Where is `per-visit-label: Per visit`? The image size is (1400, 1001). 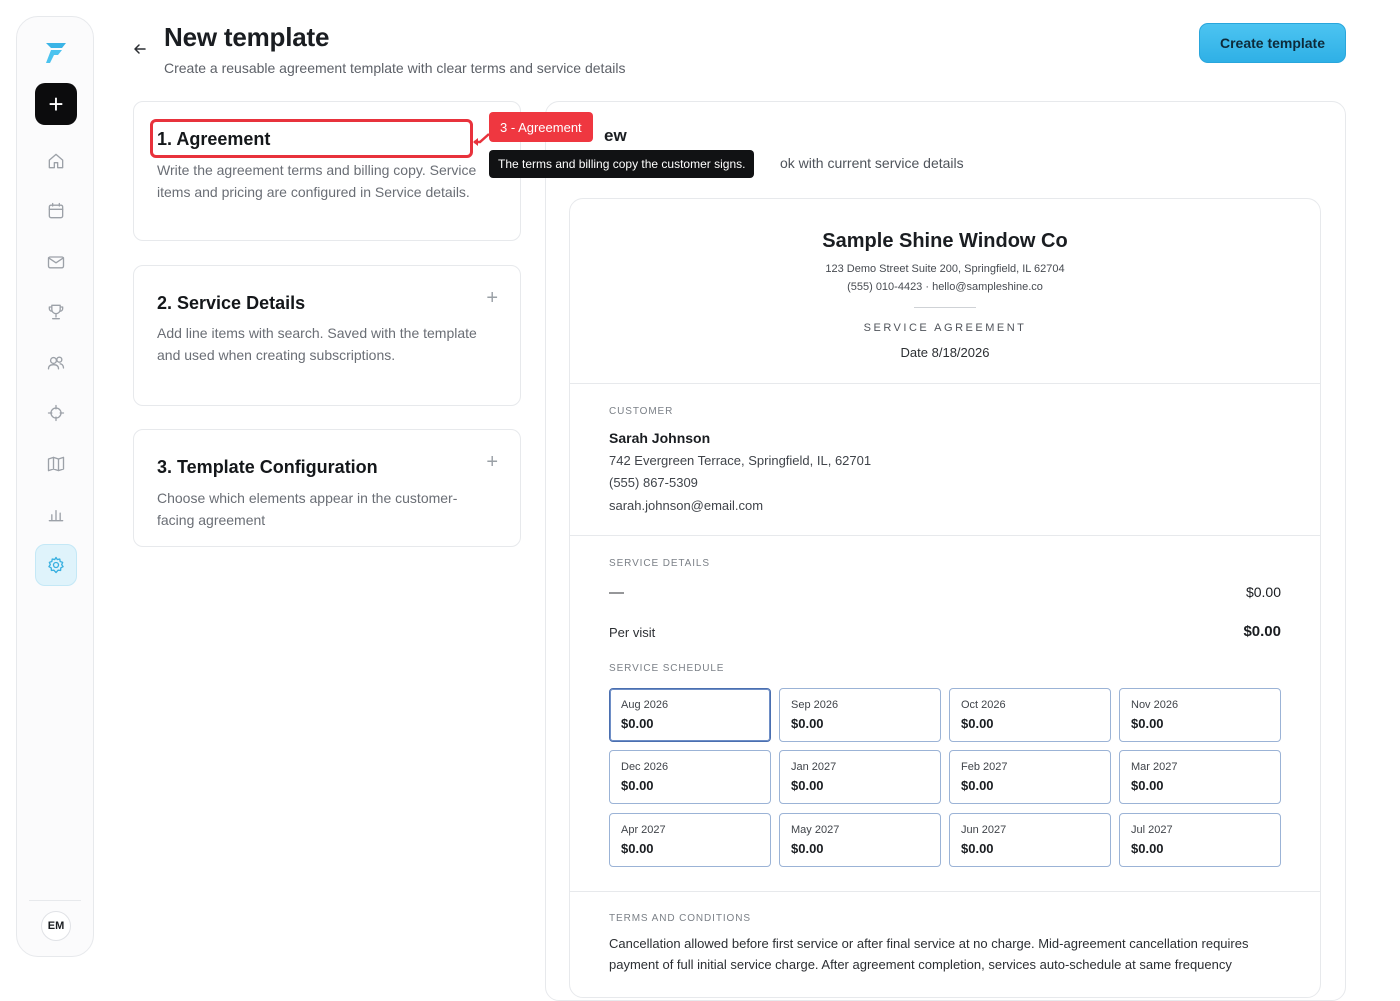
per-visit-label: Per visit is located at coordinates (632, 632).